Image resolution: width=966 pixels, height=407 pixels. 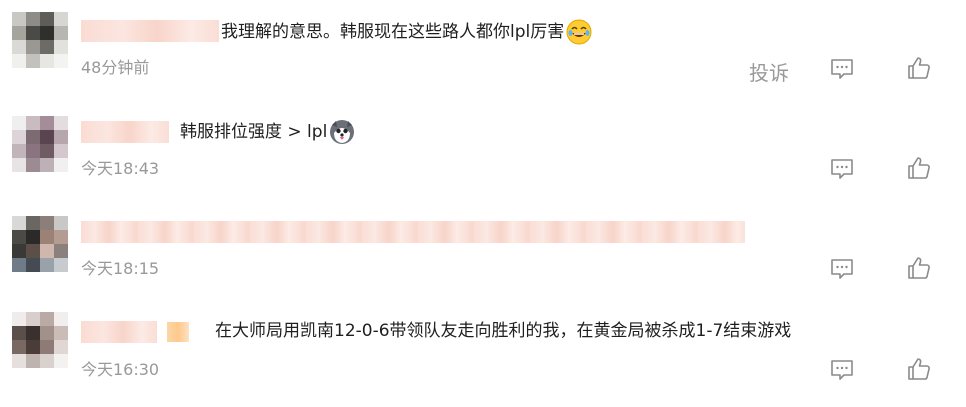 I want to click on comment-text: 我理解的意思。韩服现在这些路人都你lpl厉害, so click(x=406, y=32).